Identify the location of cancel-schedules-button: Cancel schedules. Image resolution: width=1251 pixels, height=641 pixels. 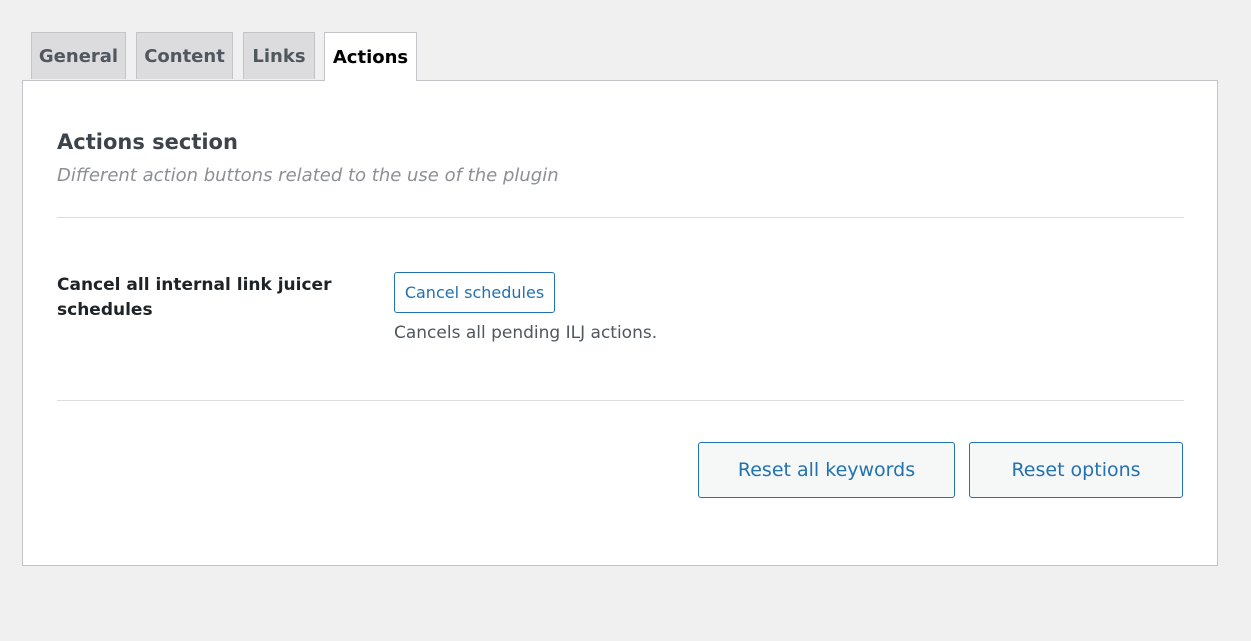
(474, 292).